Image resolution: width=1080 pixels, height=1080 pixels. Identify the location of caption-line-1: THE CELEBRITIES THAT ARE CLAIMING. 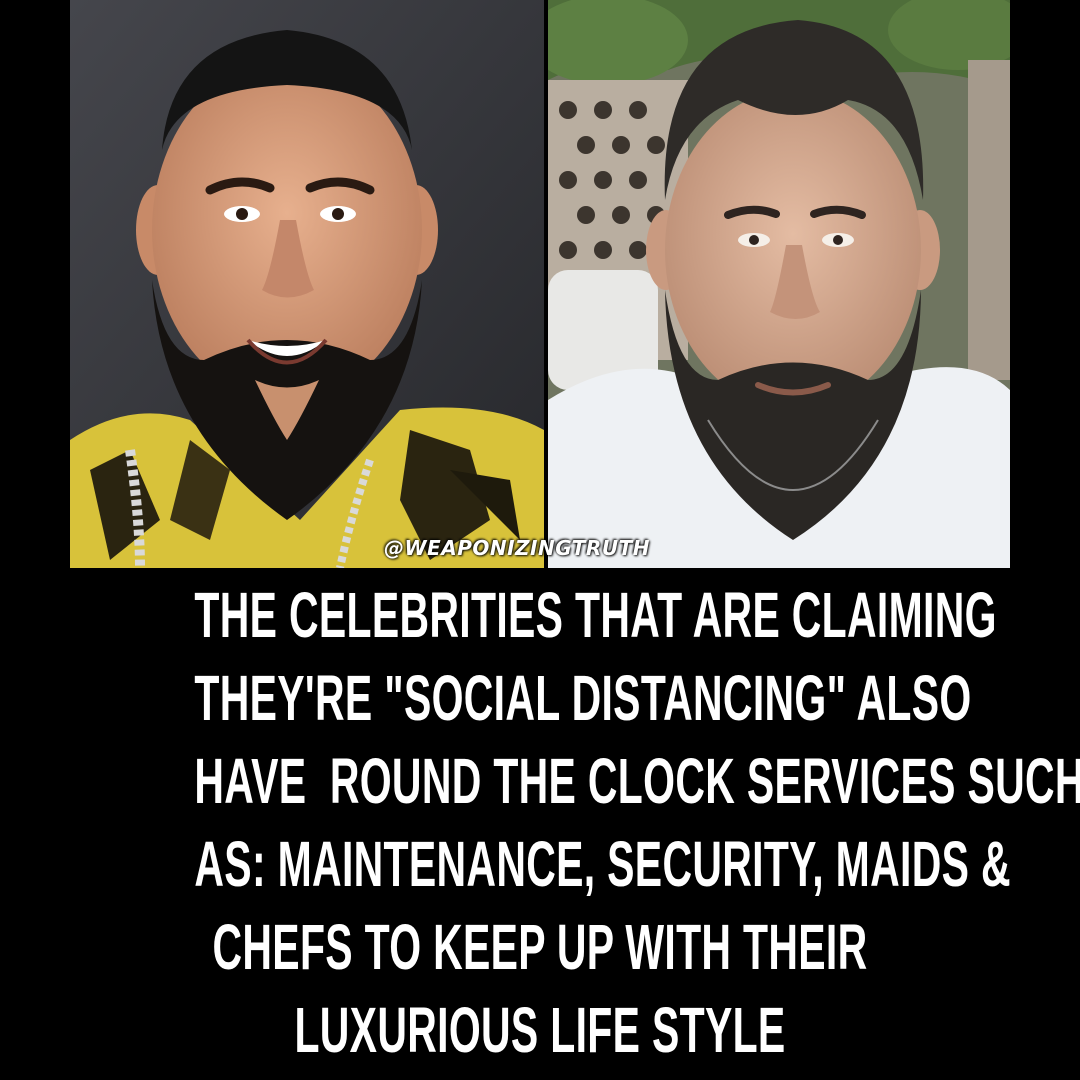
(595, 615).